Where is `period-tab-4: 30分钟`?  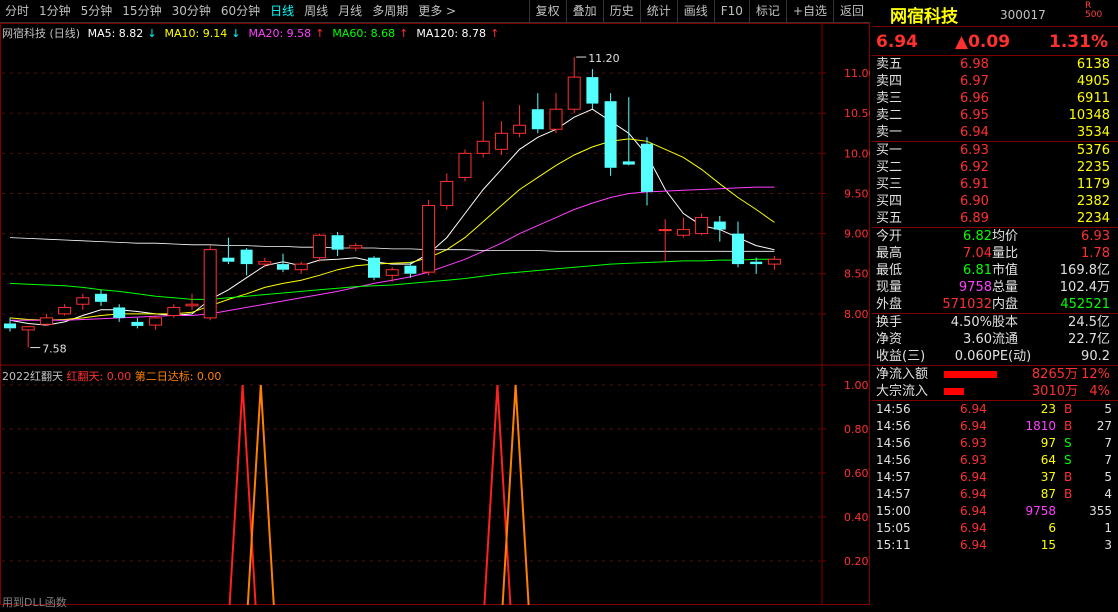 period-tab-4: 30分钟 is located at coordinates (191, 11).